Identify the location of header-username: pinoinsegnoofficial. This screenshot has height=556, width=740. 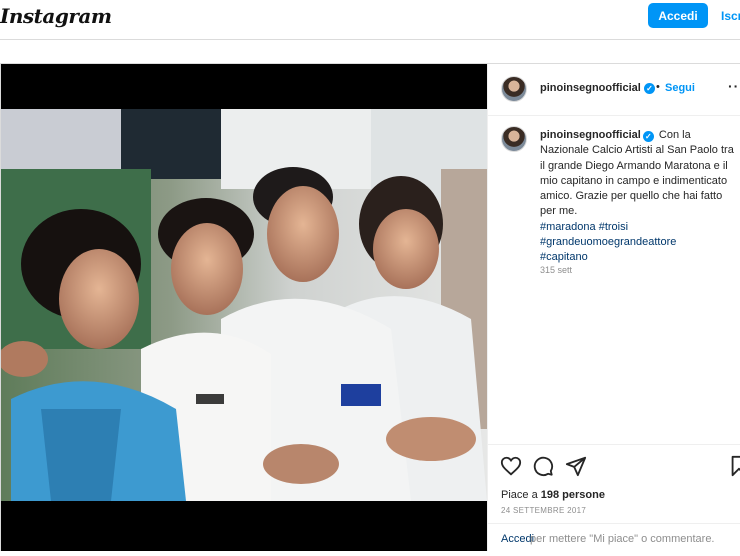
(590, 88).